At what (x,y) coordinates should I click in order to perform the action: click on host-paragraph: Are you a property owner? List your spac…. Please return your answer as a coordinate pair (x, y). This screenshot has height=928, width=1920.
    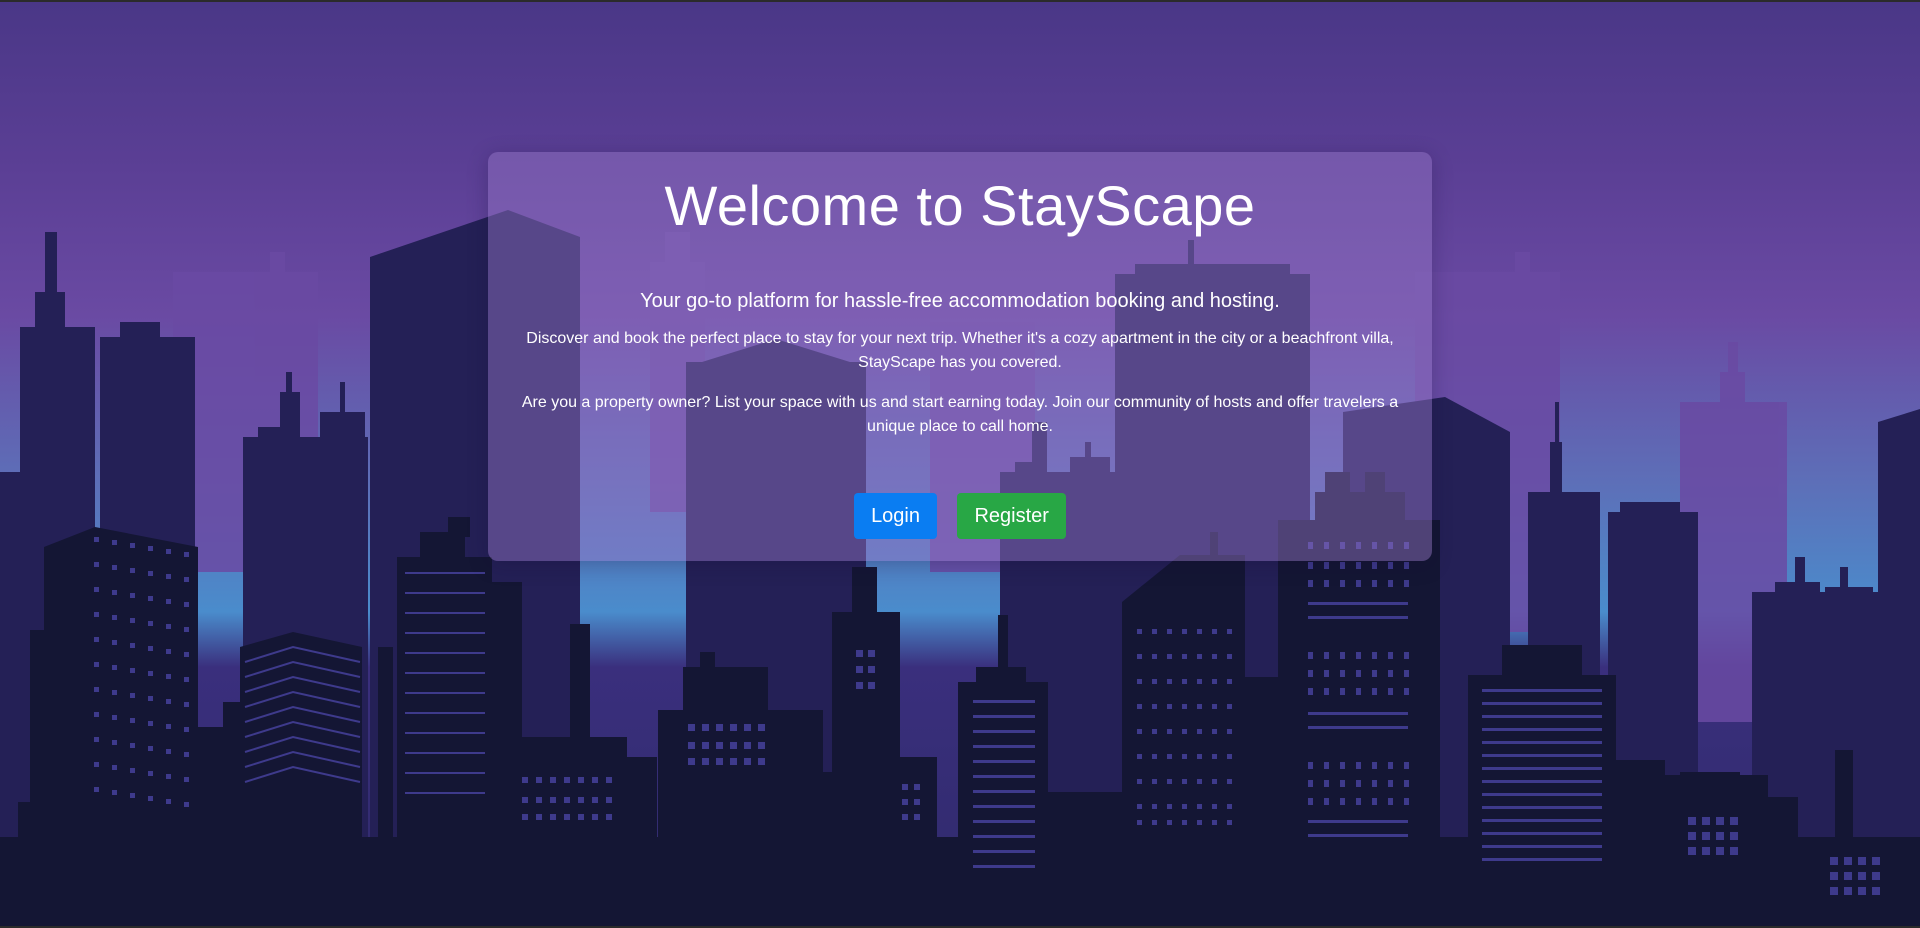
    Looking at the image, I should click on (960, 414).